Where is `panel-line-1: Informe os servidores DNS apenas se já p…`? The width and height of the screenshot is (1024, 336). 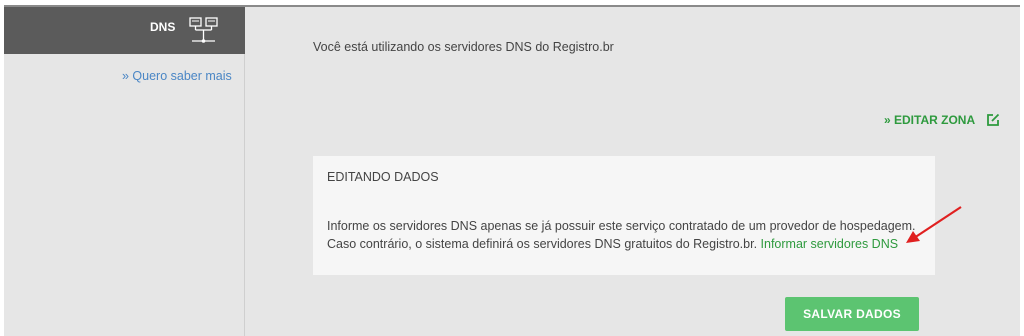 panel-line-1: Informe os servidores DNS apenas se já p… is located at coordinates (621, 226).